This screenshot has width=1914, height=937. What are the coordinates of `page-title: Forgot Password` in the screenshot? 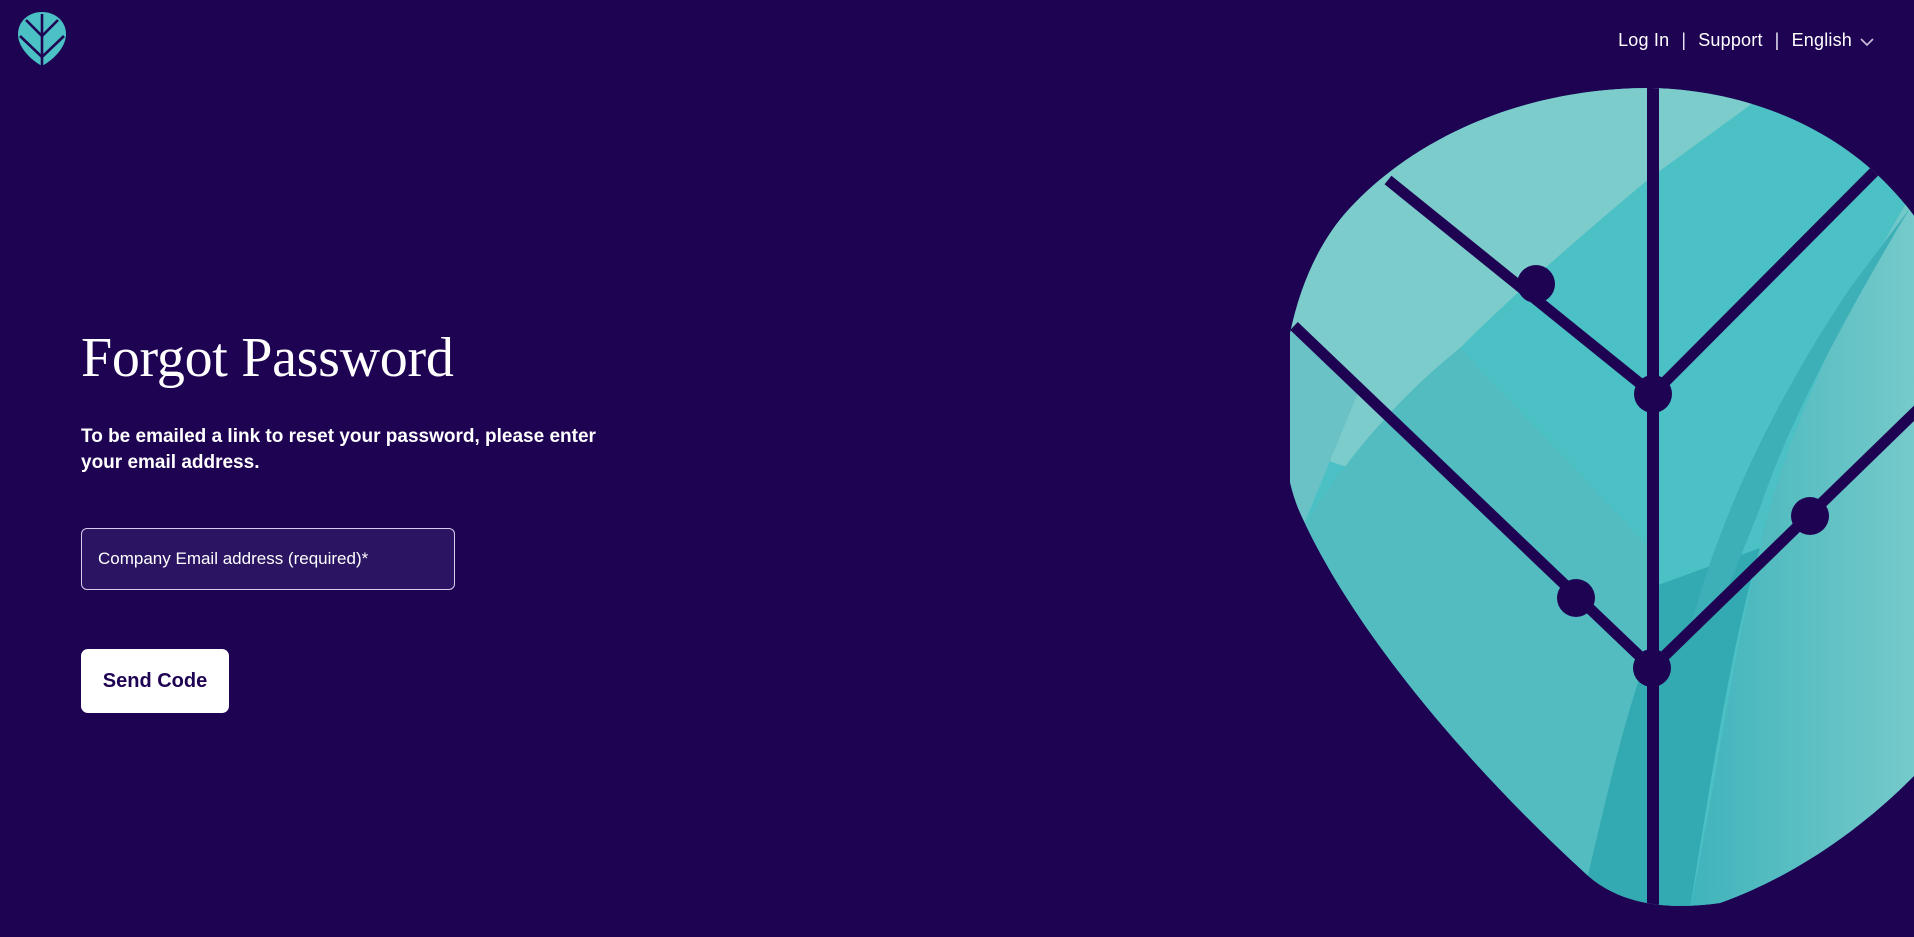 It's located at (267, 358).